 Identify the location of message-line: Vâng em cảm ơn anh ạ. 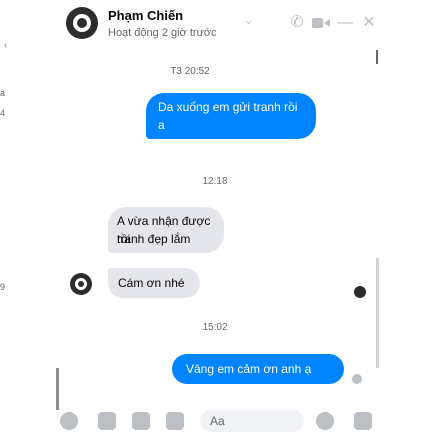
(249, 369).